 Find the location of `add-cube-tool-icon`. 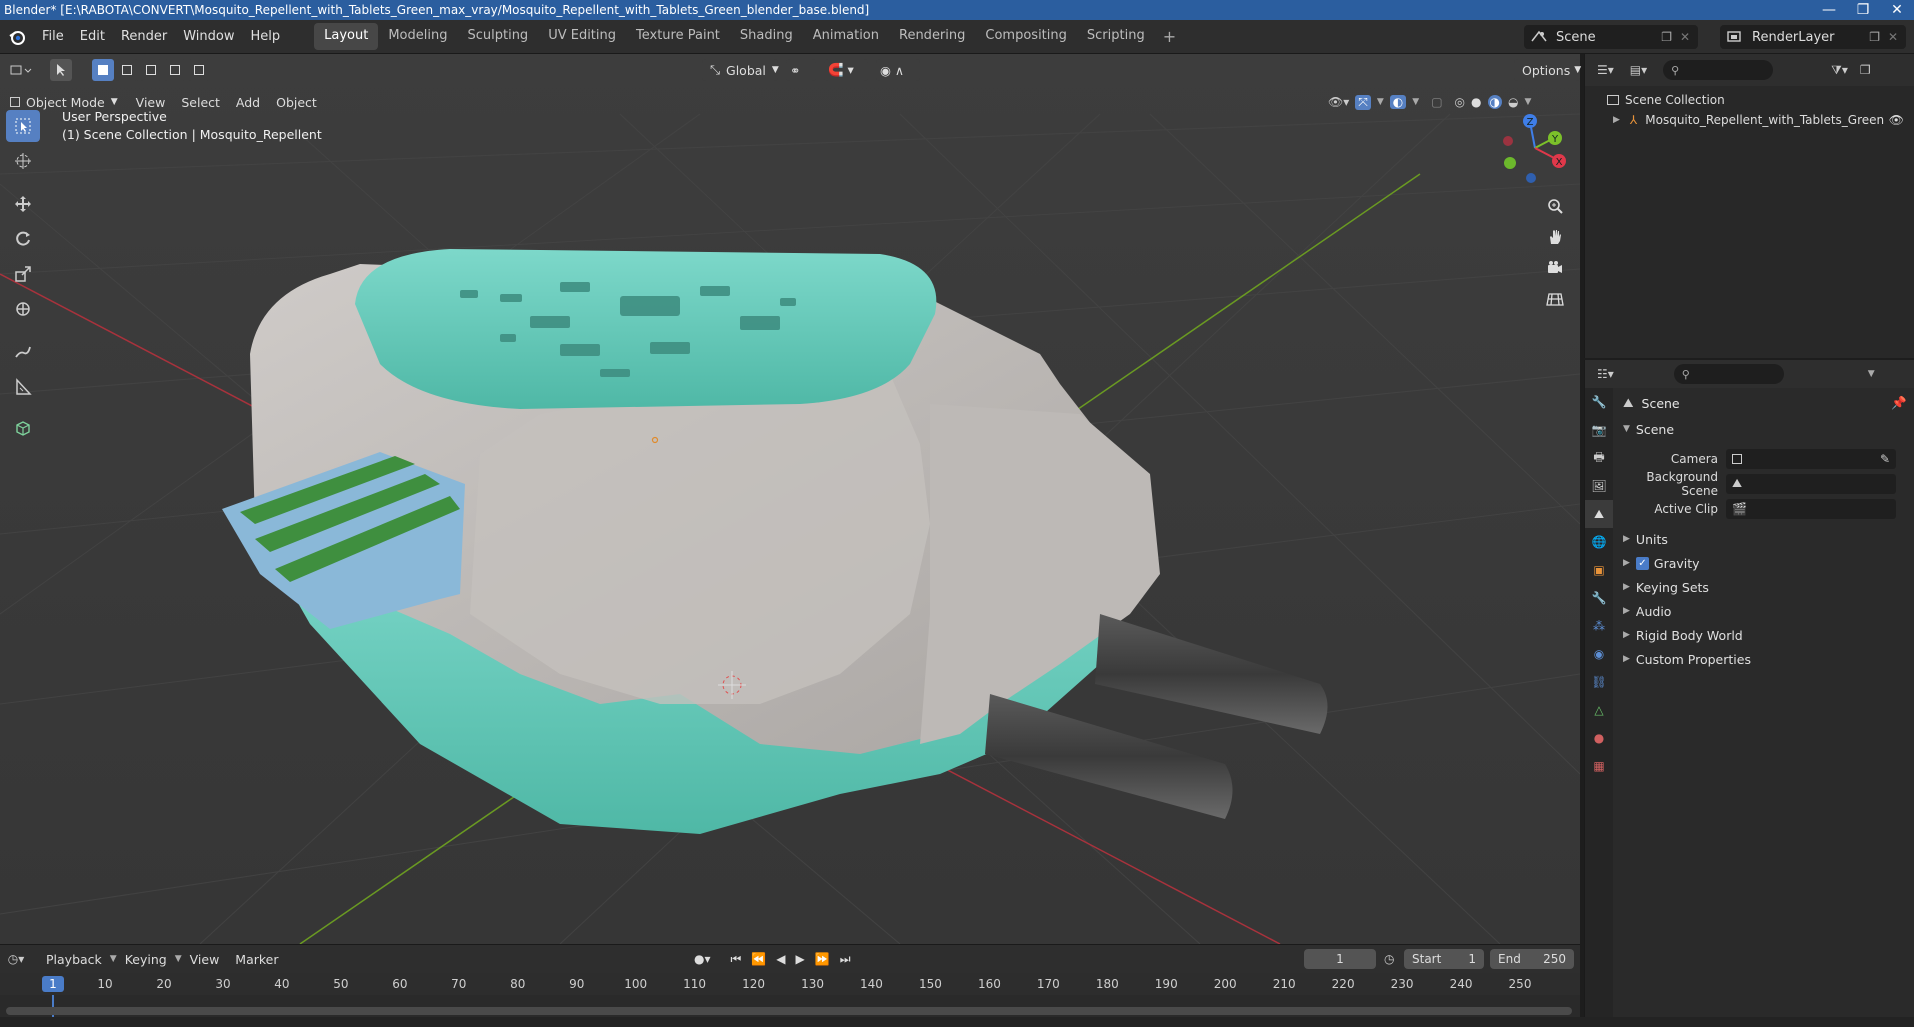

add-cube-tool-icon is located at coordinates (23, 428).